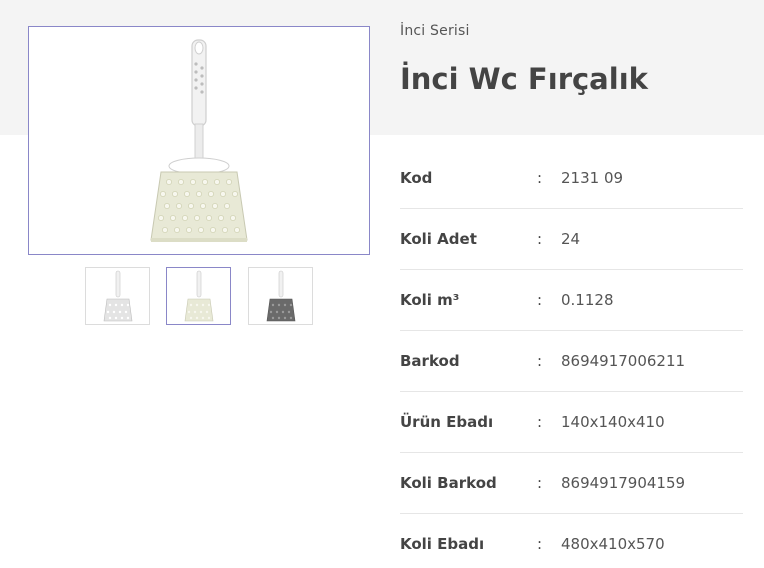 The image size is (764, 568). I want to click on spec-row-barkod: Barkod : 8694917006211, so click(571, 361).